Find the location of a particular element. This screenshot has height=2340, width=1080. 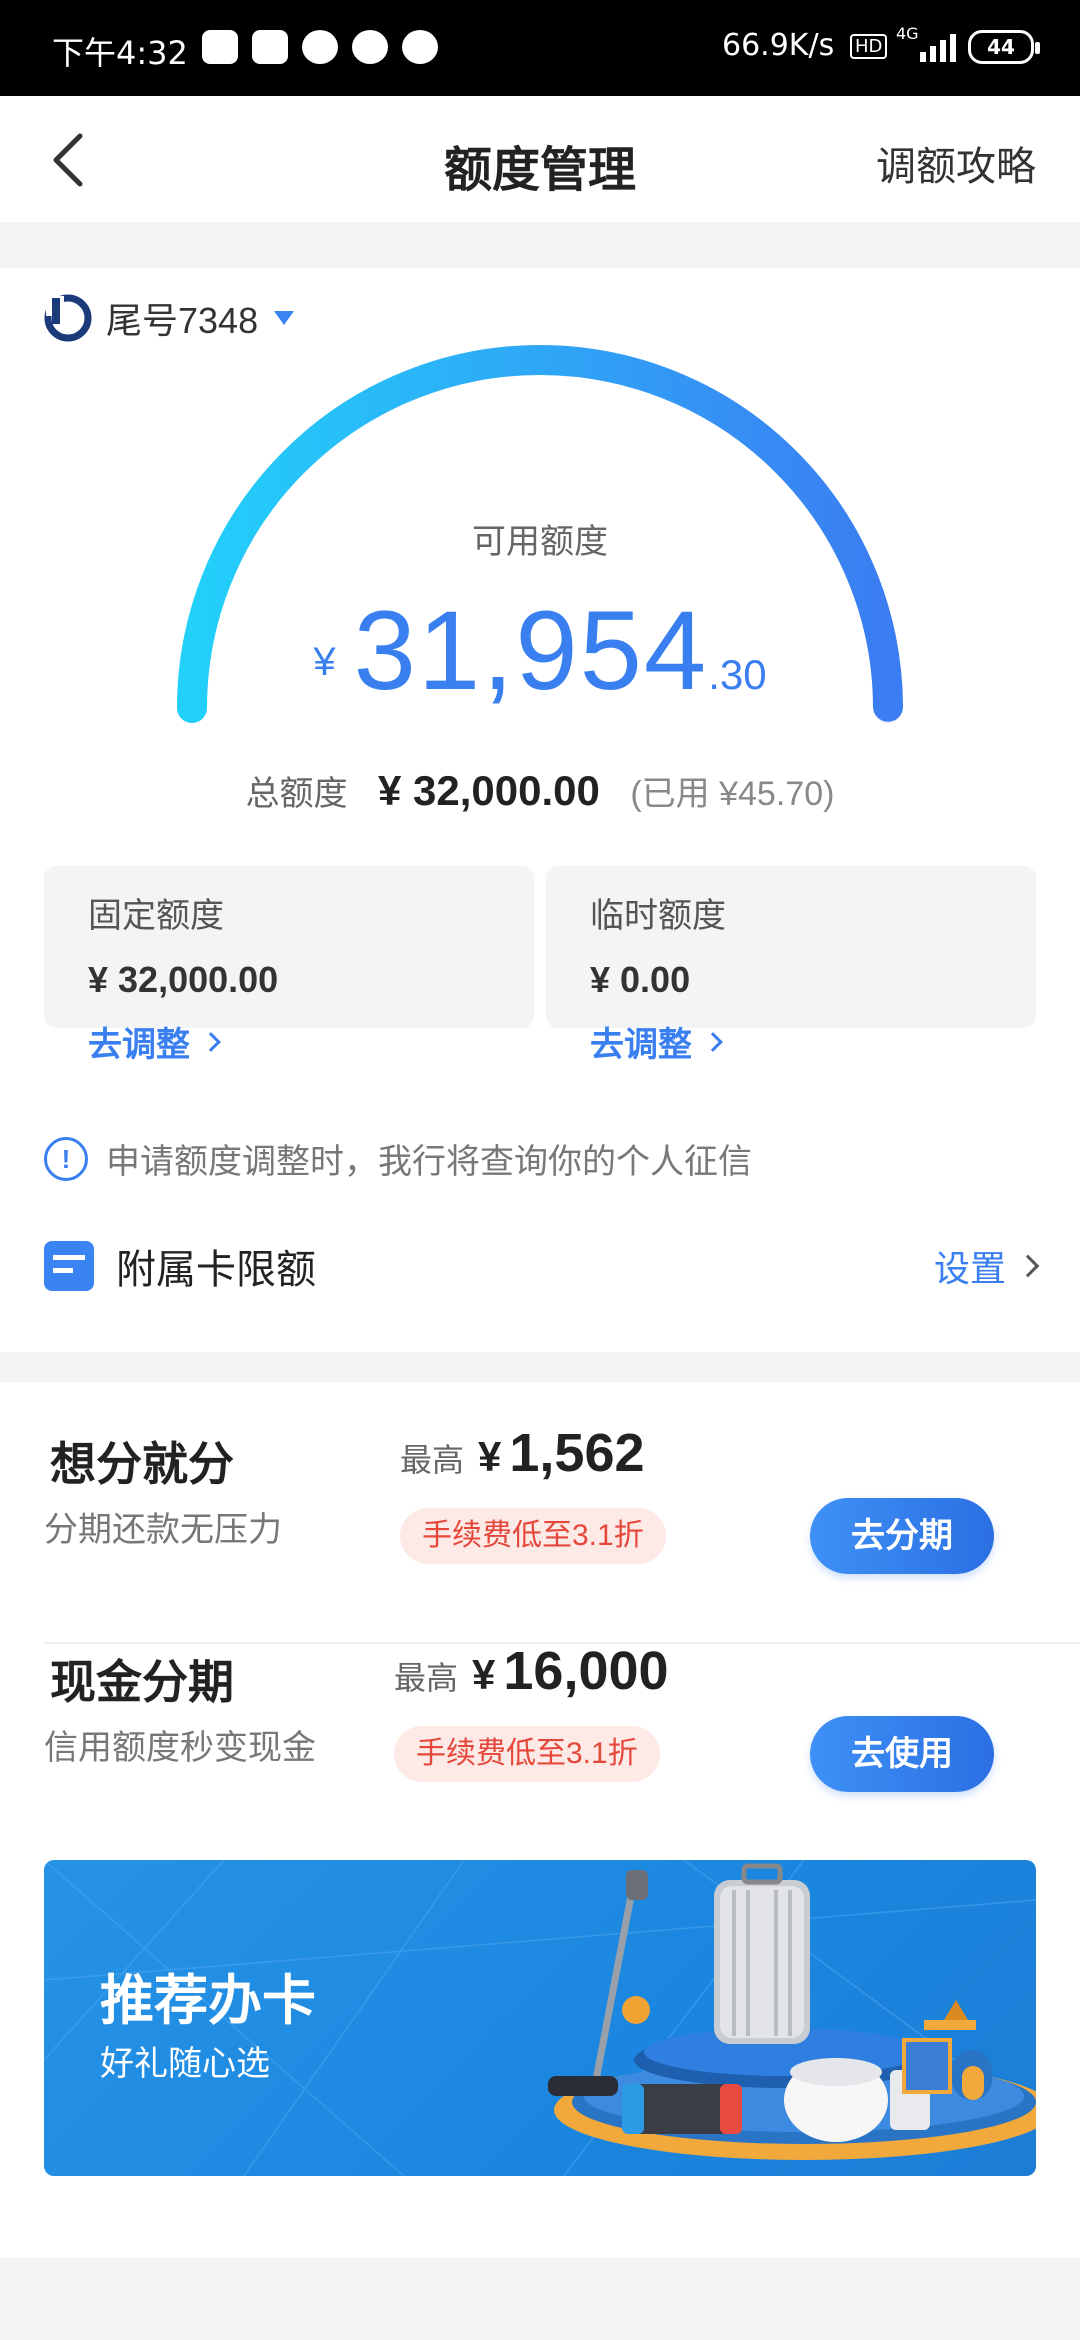

total-credit-row: 总额度 ¥ 32,000.00 (已用 ¥45.70) is located at coordinates (540, 790).